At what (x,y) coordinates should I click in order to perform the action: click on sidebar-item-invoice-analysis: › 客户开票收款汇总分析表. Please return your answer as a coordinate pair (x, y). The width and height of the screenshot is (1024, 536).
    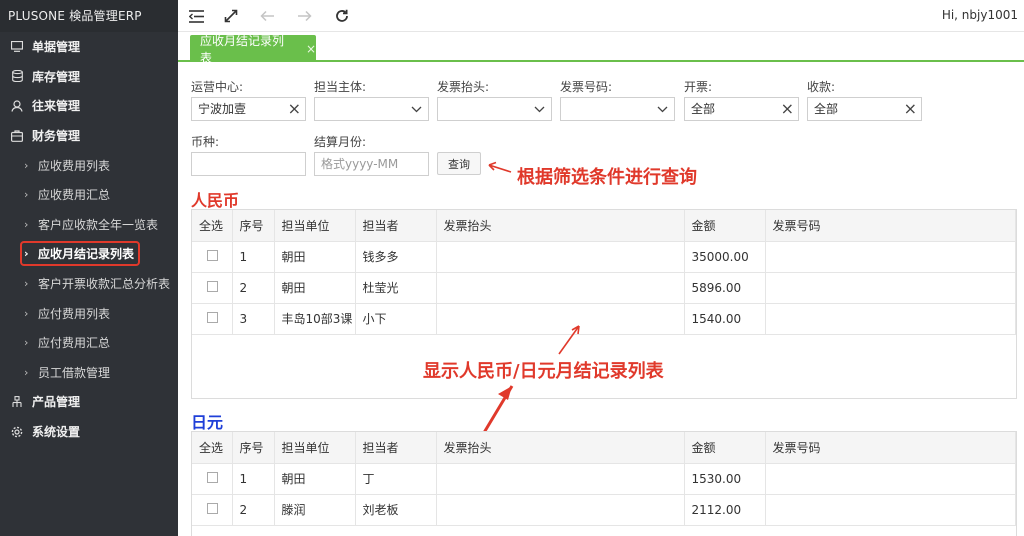
    Looking at the image, I should click on (89, 284).